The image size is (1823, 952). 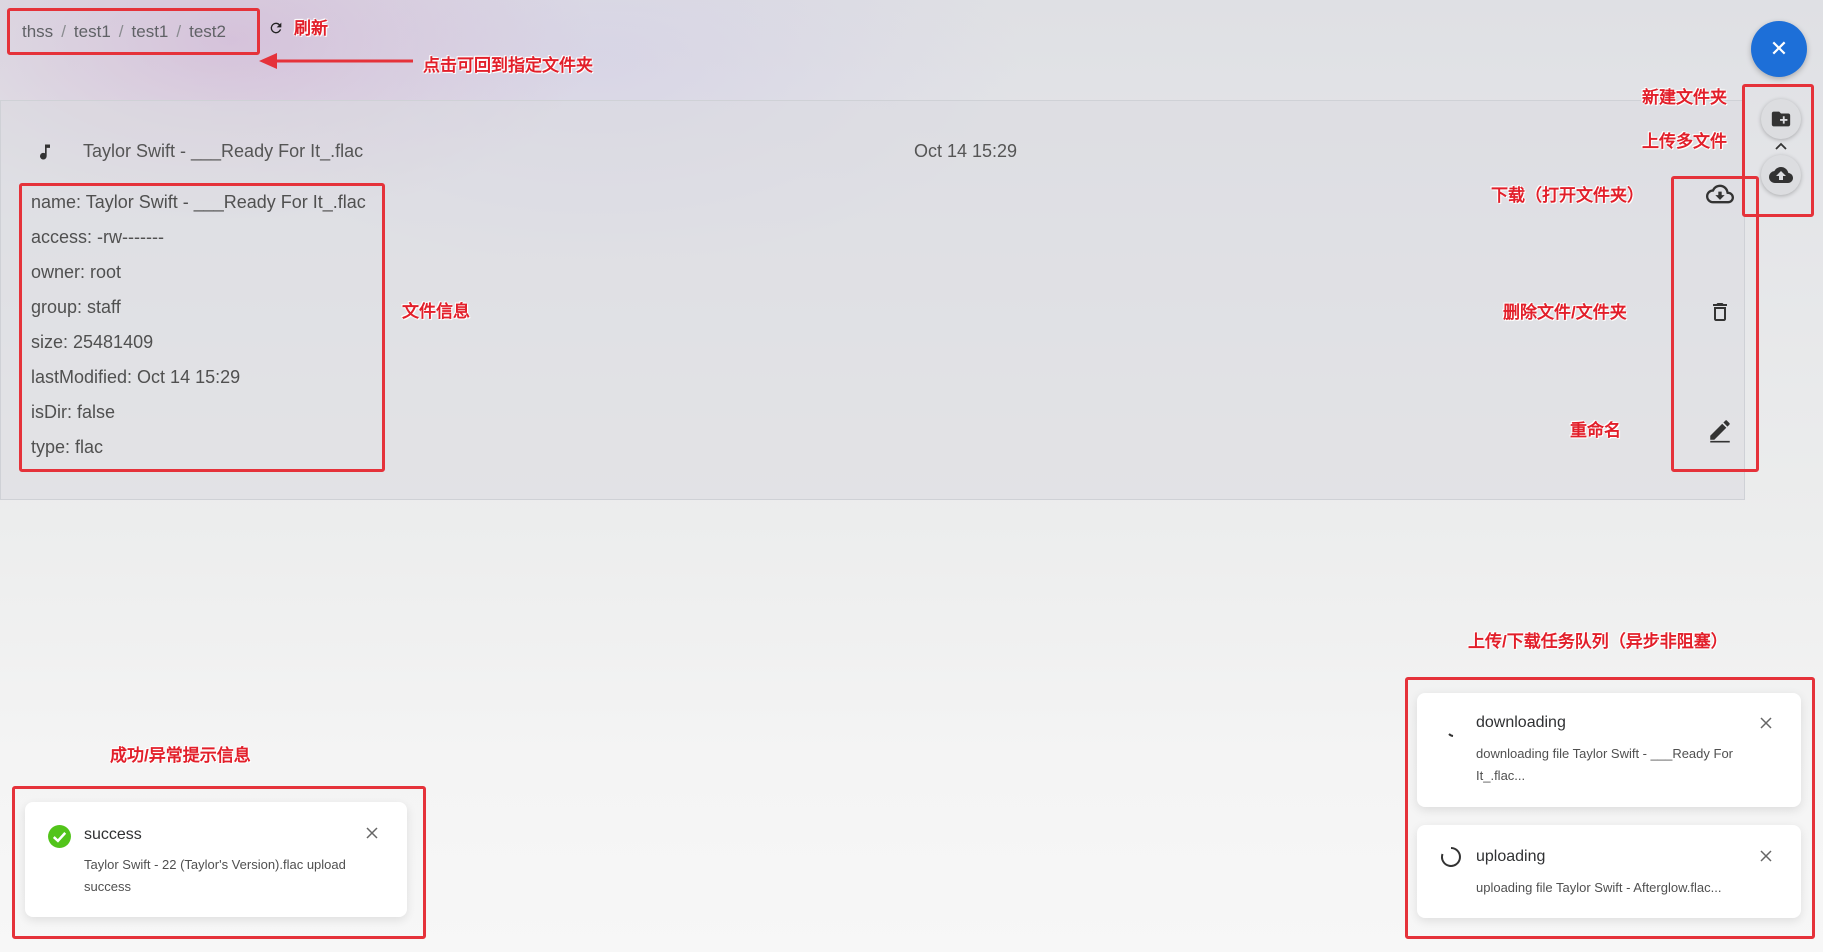 What do you see at coordinates (336, 61) in the screenshot?
I see `annotation-arrow` at bounding box center [336, 61].